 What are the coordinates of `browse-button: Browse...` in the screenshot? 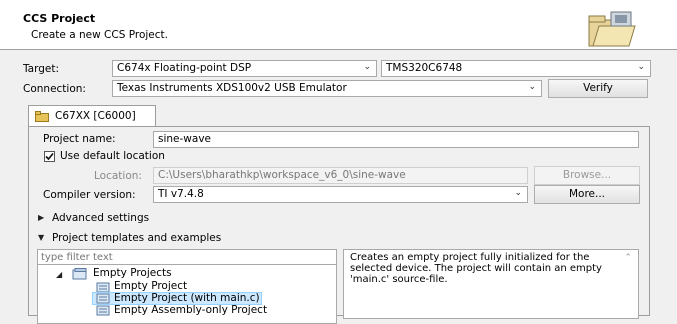 It's located at (587, 175).